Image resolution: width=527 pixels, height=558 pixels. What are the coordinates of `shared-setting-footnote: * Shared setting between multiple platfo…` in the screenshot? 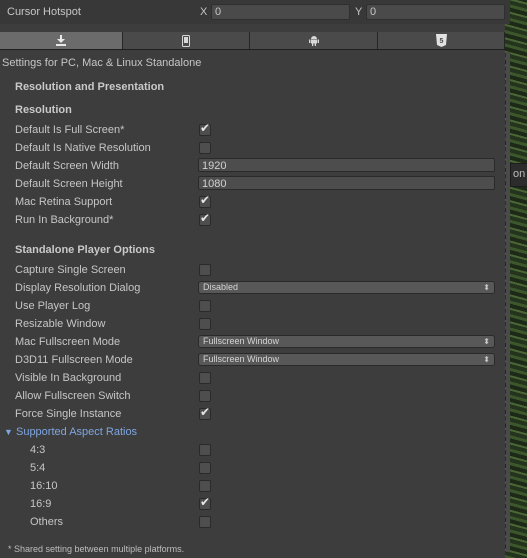 It's located at (96, 549).